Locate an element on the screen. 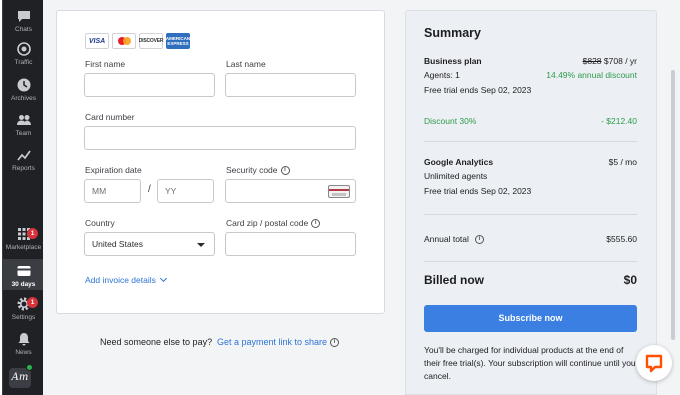 The width and height of the screenshot is (680, 395). sidebar-item-marketplace: Marketplace 1 is located at coordinates (23, 240).